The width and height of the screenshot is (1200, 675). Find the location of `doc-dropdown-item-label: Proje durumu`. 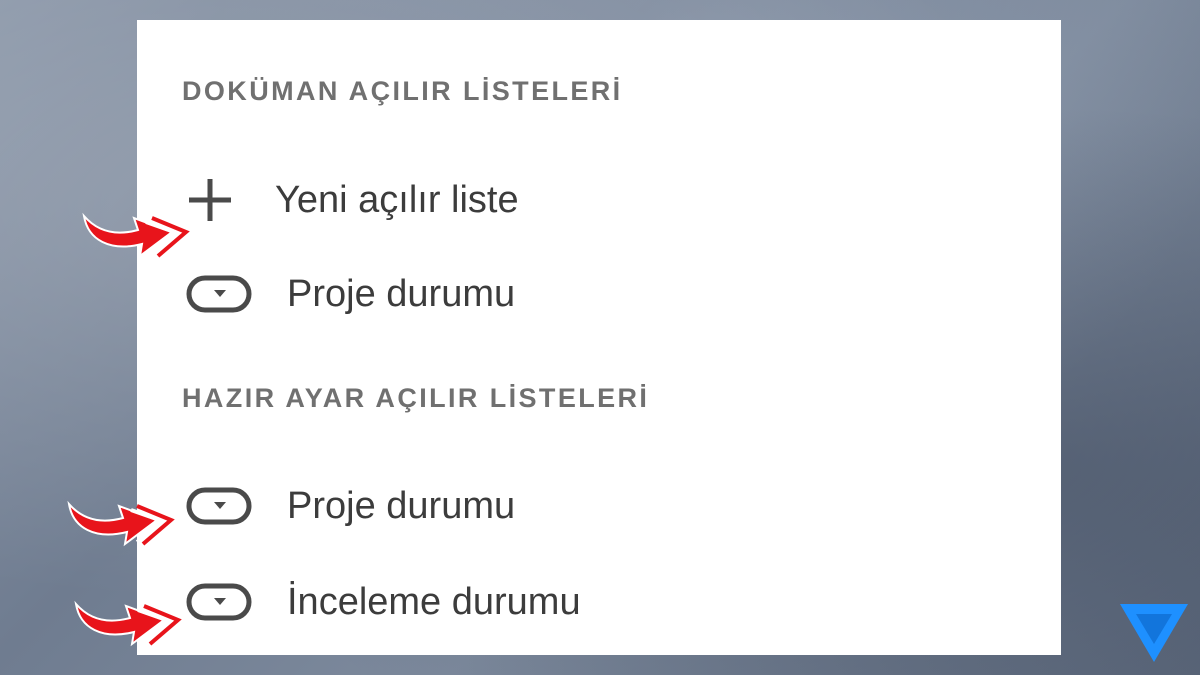

doc-dropdown-item-label: Proje durumu is located at coordinates (401, 293).